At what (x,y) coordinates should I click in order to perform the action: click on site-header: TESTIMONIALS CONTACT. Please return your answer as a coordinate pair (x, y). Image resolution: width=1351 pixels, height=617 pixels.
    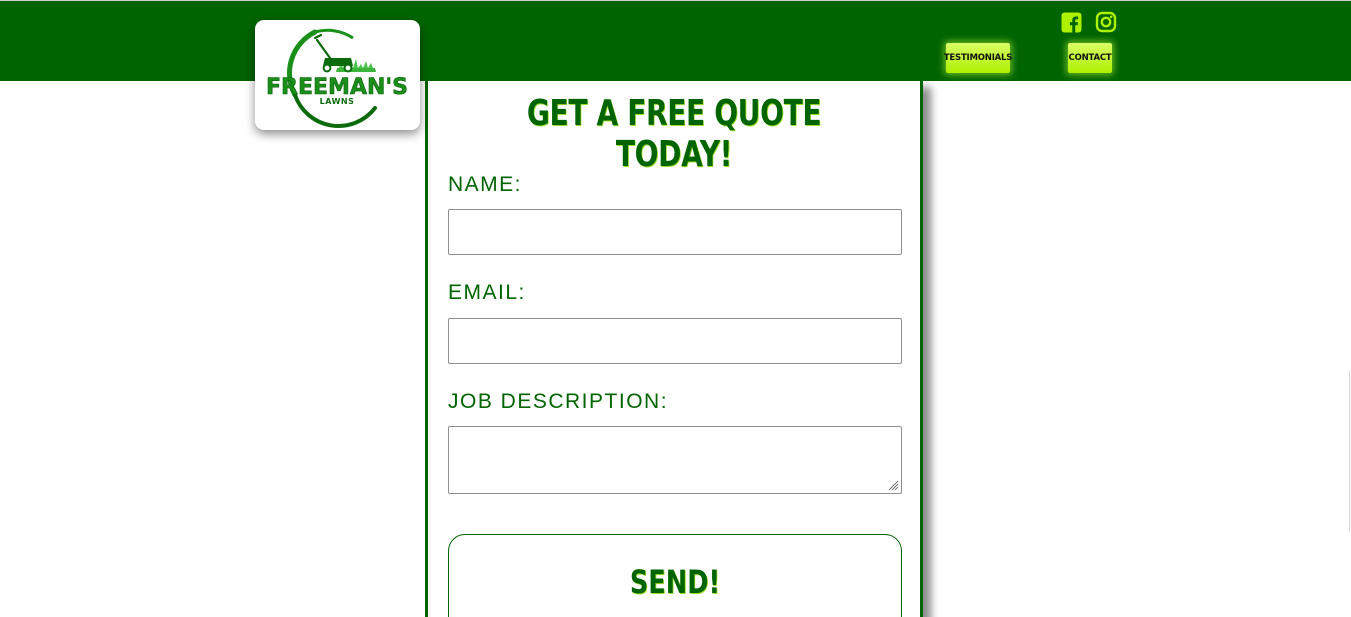
    Looking at the image, I should click on (675, 41).